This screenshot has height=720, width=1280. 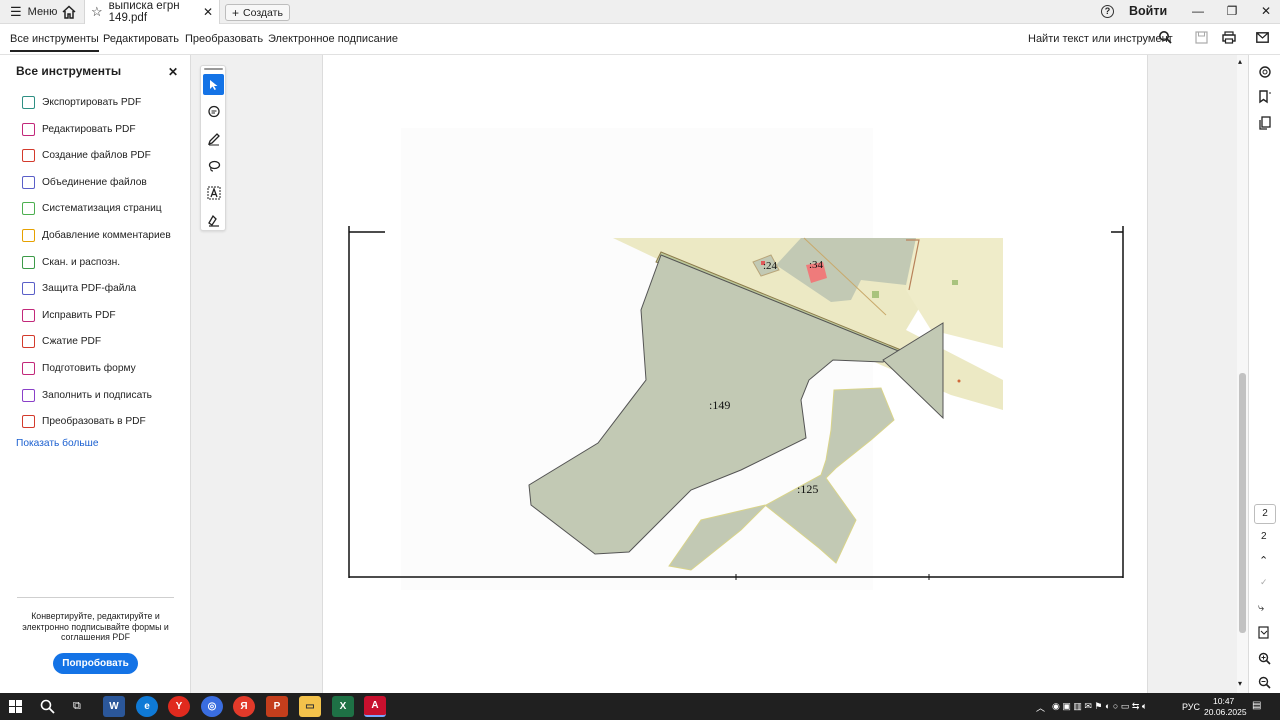 What do you see at coordinates (1099, 706) in the screenshot?
I see `tray-icons: ◉ ▣ ▥ ✉ ⚑ ◐ ○ ▭ ⇆ 🔈︎` at bounding box center [1099, 706].